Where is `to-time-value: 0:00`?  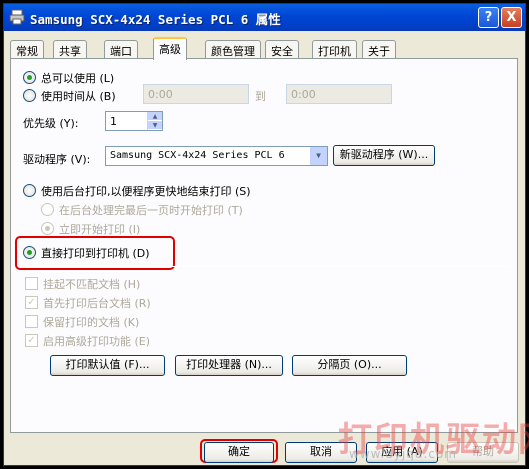 to-time-value: 0:00 is located at coordinates (303, 94).